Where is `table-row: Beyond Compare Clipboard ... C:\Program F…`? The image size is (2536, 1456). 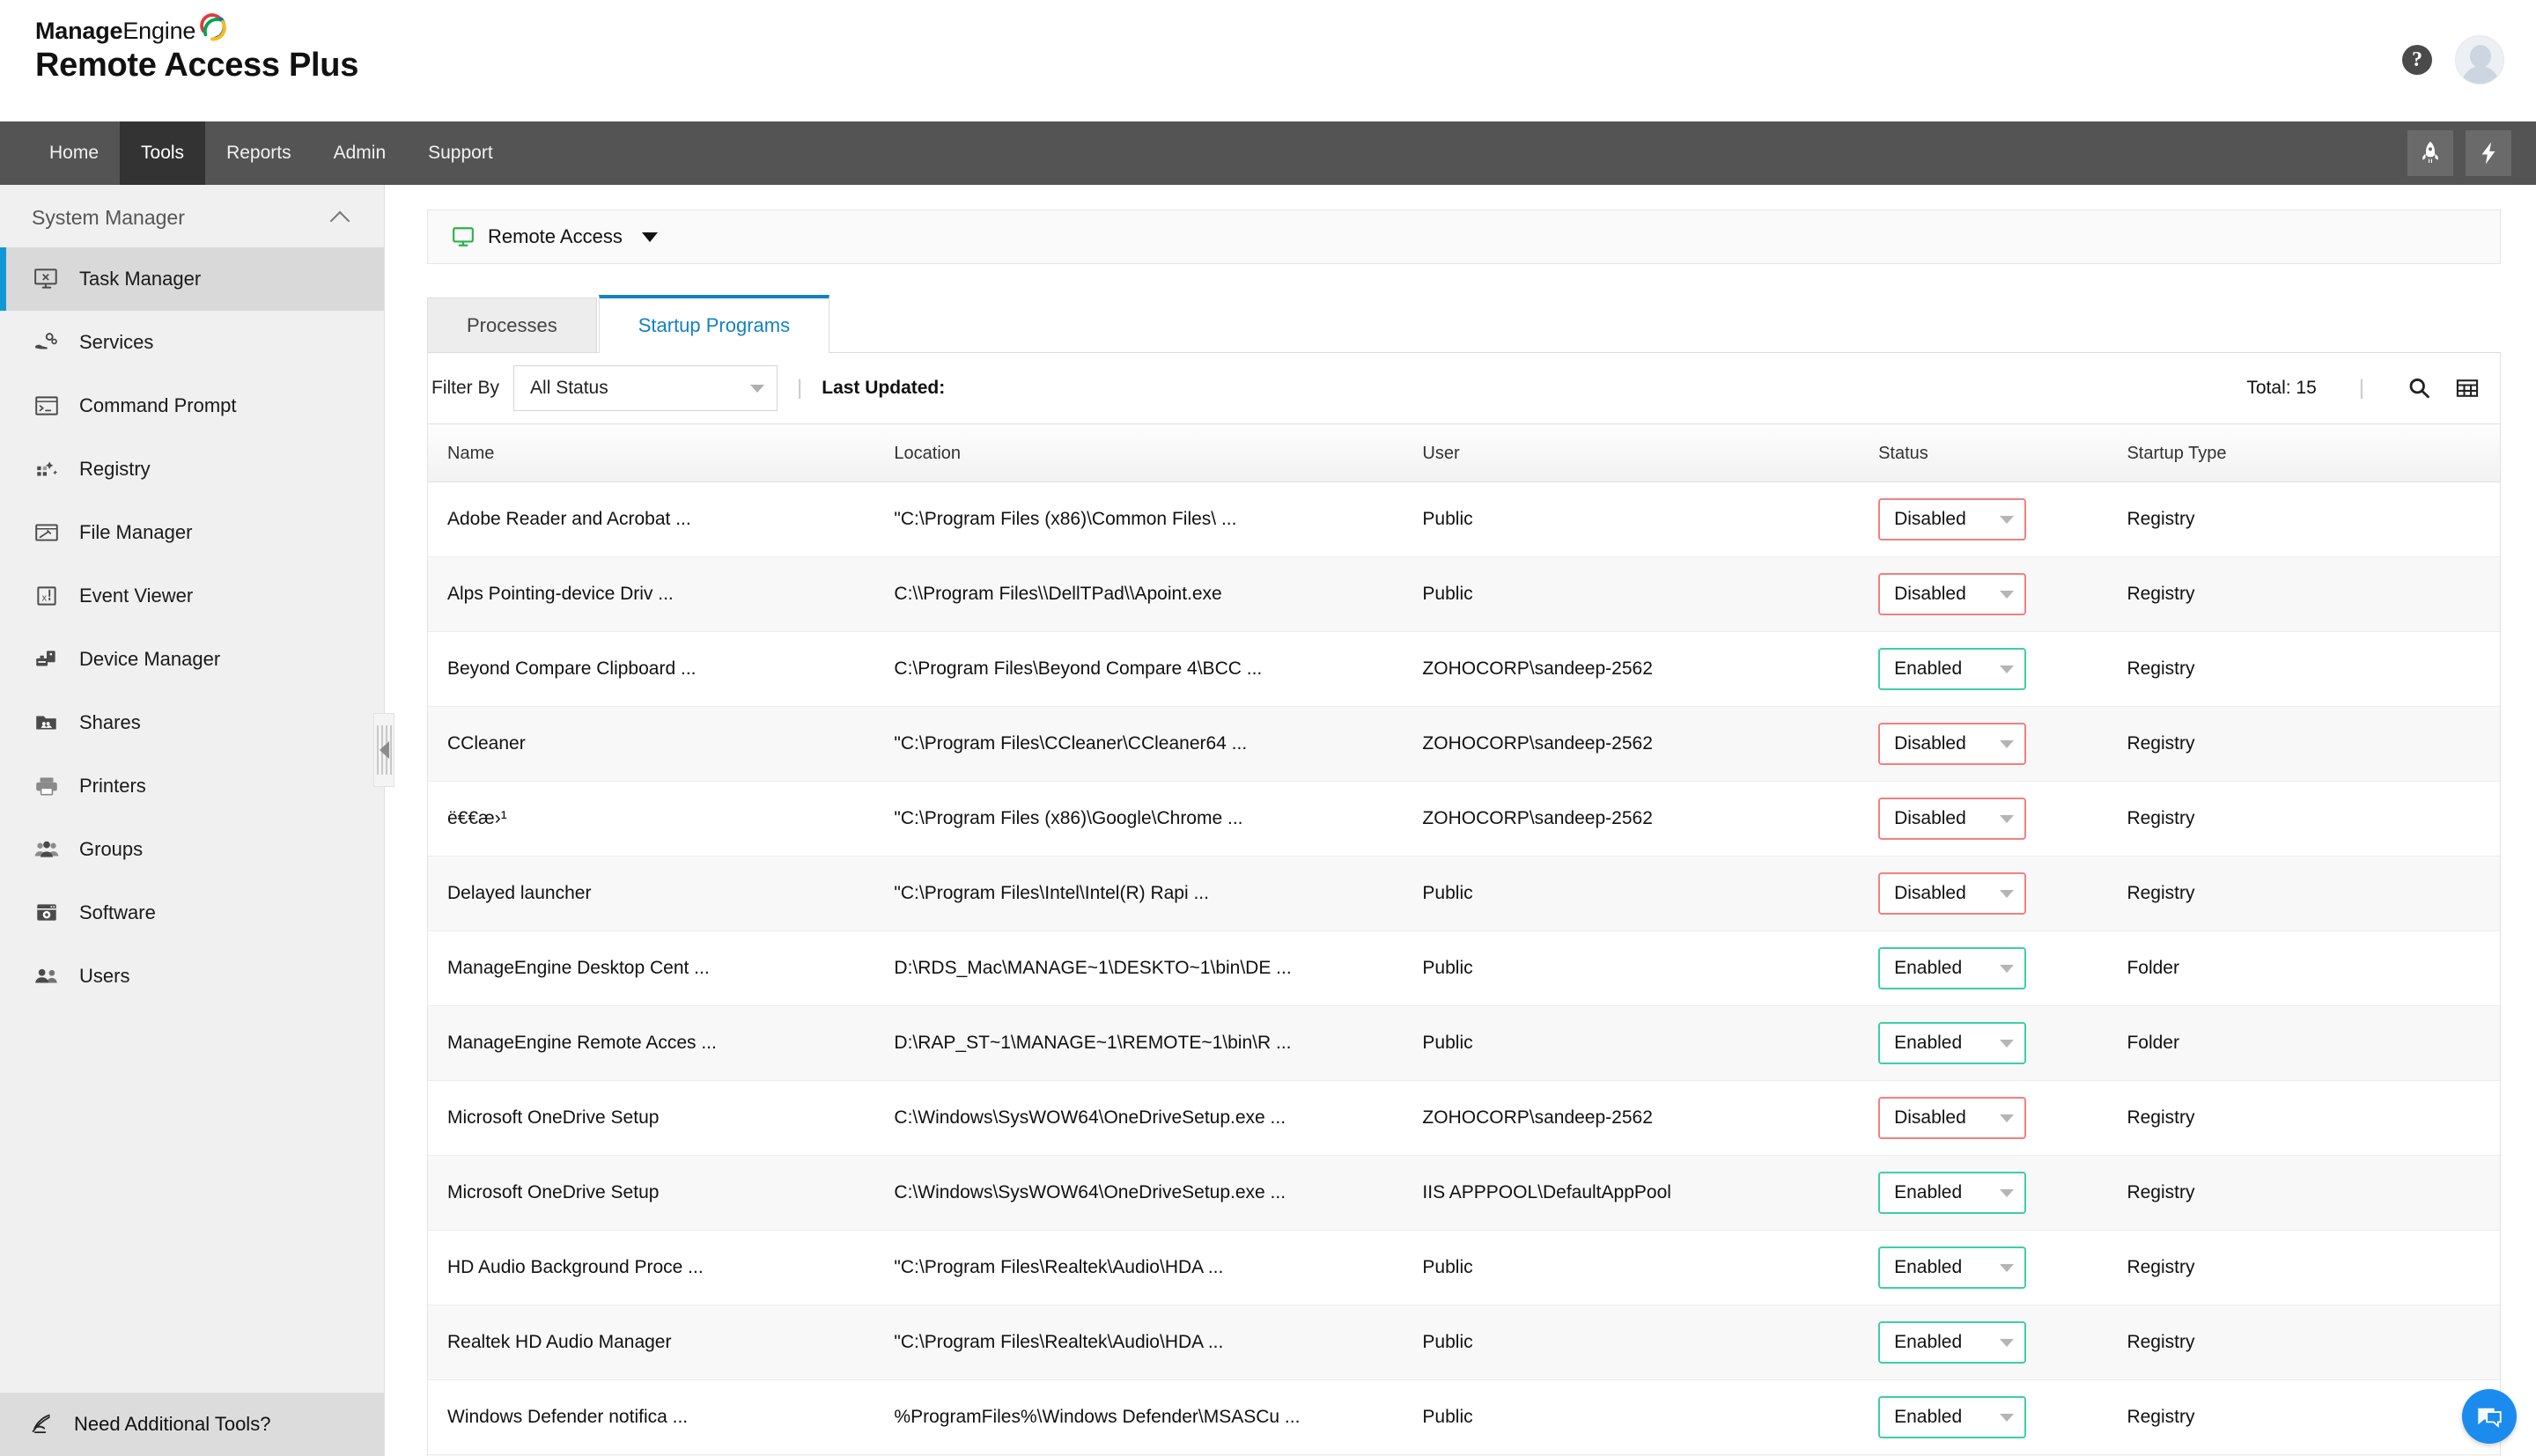 table-row: Beyond Compare Clipboard ... C:\Program F… is located at coordinates (1464, 669).